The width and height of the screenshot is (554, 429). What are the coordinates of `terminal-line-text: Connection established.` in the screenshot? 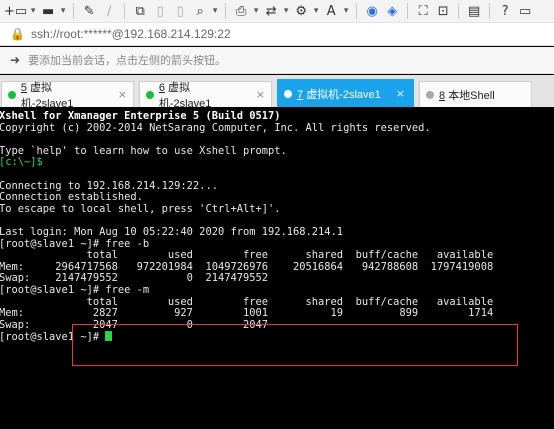 It's located at (71, 197).